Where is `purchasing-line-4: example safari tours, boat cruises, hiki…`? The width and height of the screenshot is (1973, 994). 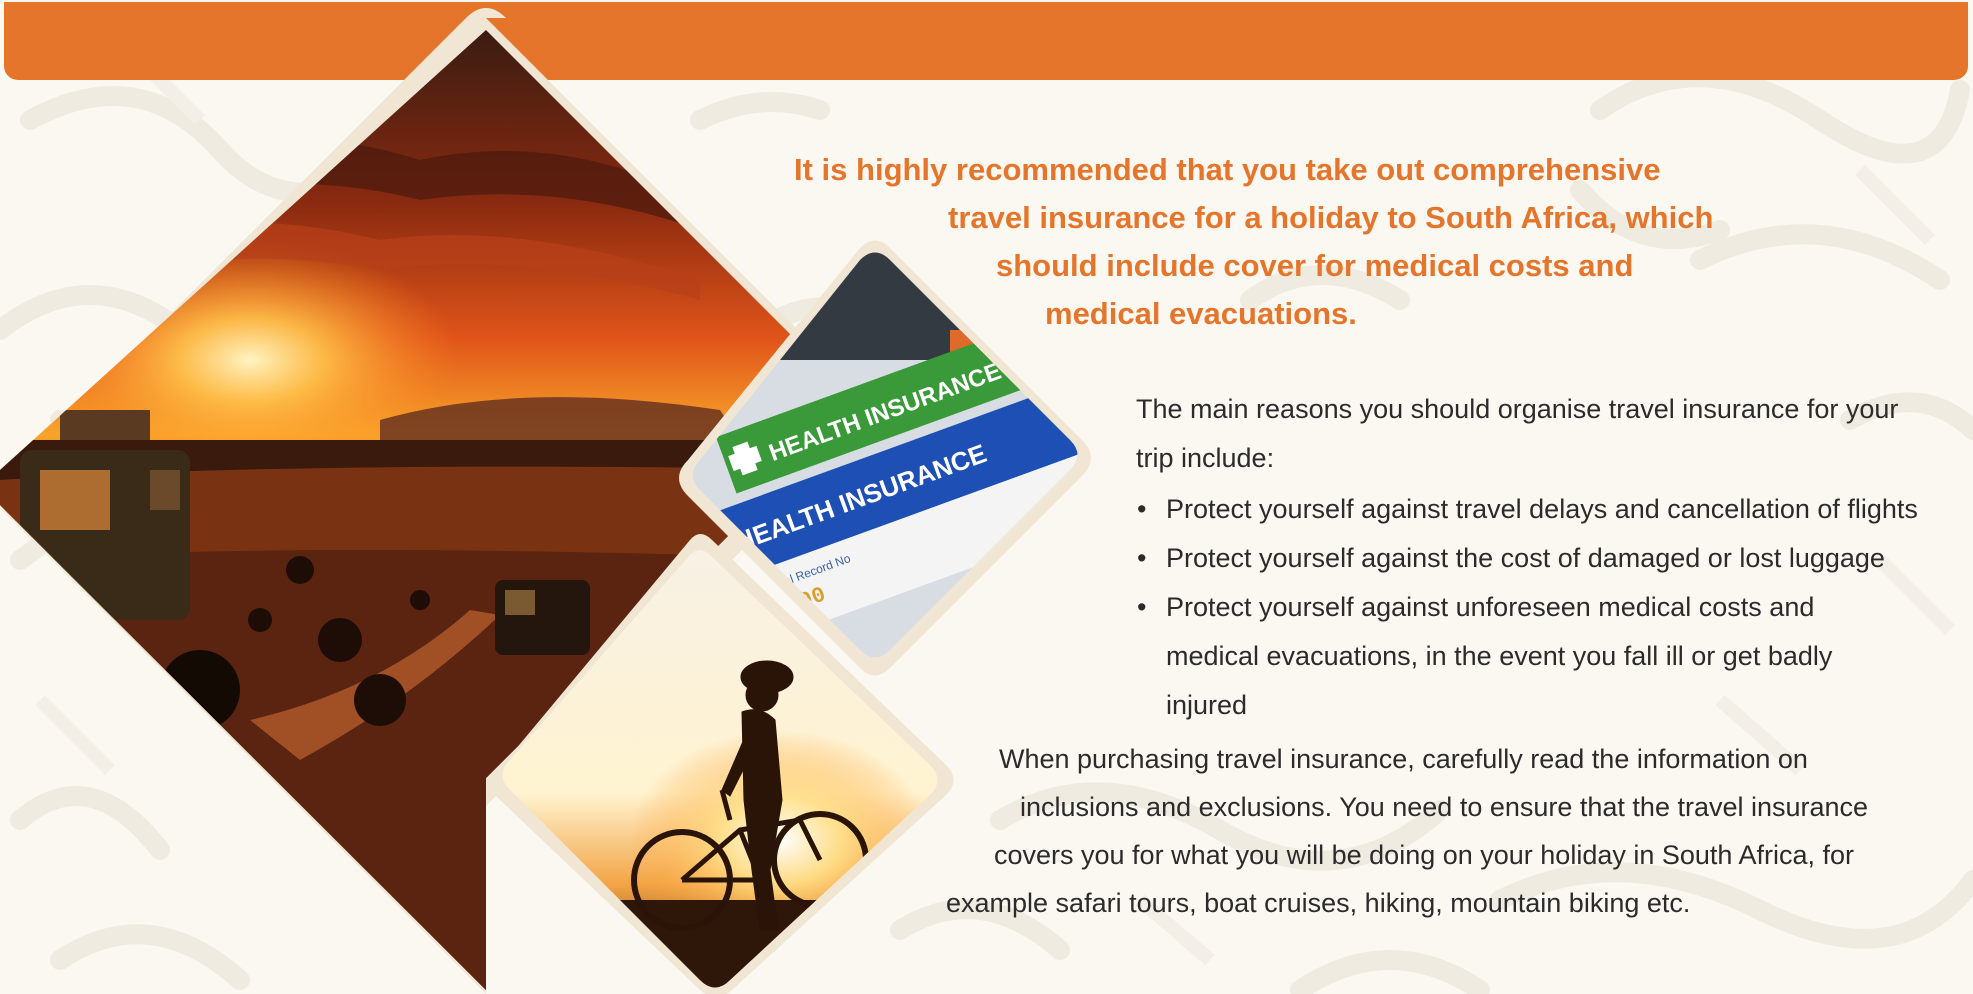 purchasing-line-4: example safari tours, boat cruises, hiki… is located at coordinates (1318, 903).